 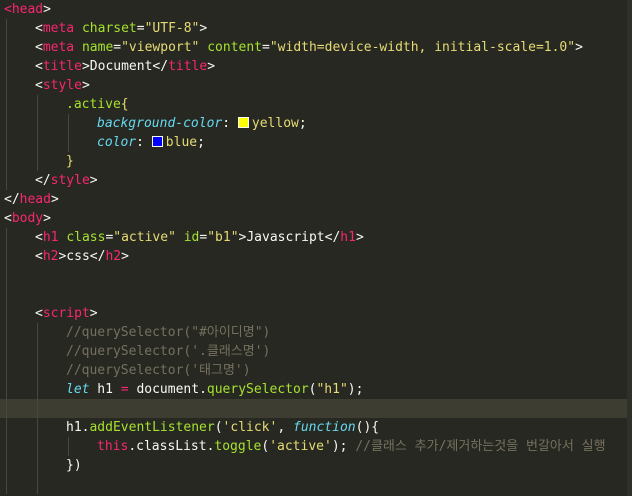 I want to click on token-plain: >css</, so click(x=82, y=256).